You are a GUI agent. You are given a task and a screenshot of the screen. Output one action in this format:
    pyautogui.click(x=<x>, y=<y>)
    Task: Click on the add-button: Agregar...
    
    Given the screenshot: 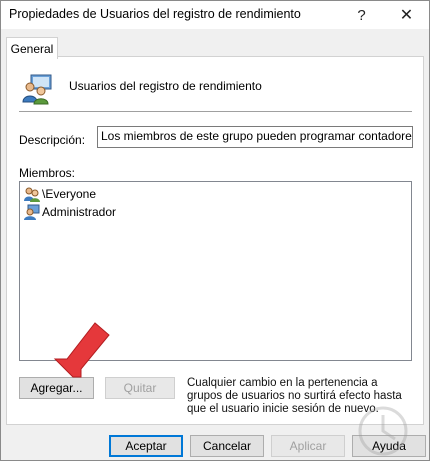 What is the action you would take?
    pyautogui.click(x=56, y=388)
    